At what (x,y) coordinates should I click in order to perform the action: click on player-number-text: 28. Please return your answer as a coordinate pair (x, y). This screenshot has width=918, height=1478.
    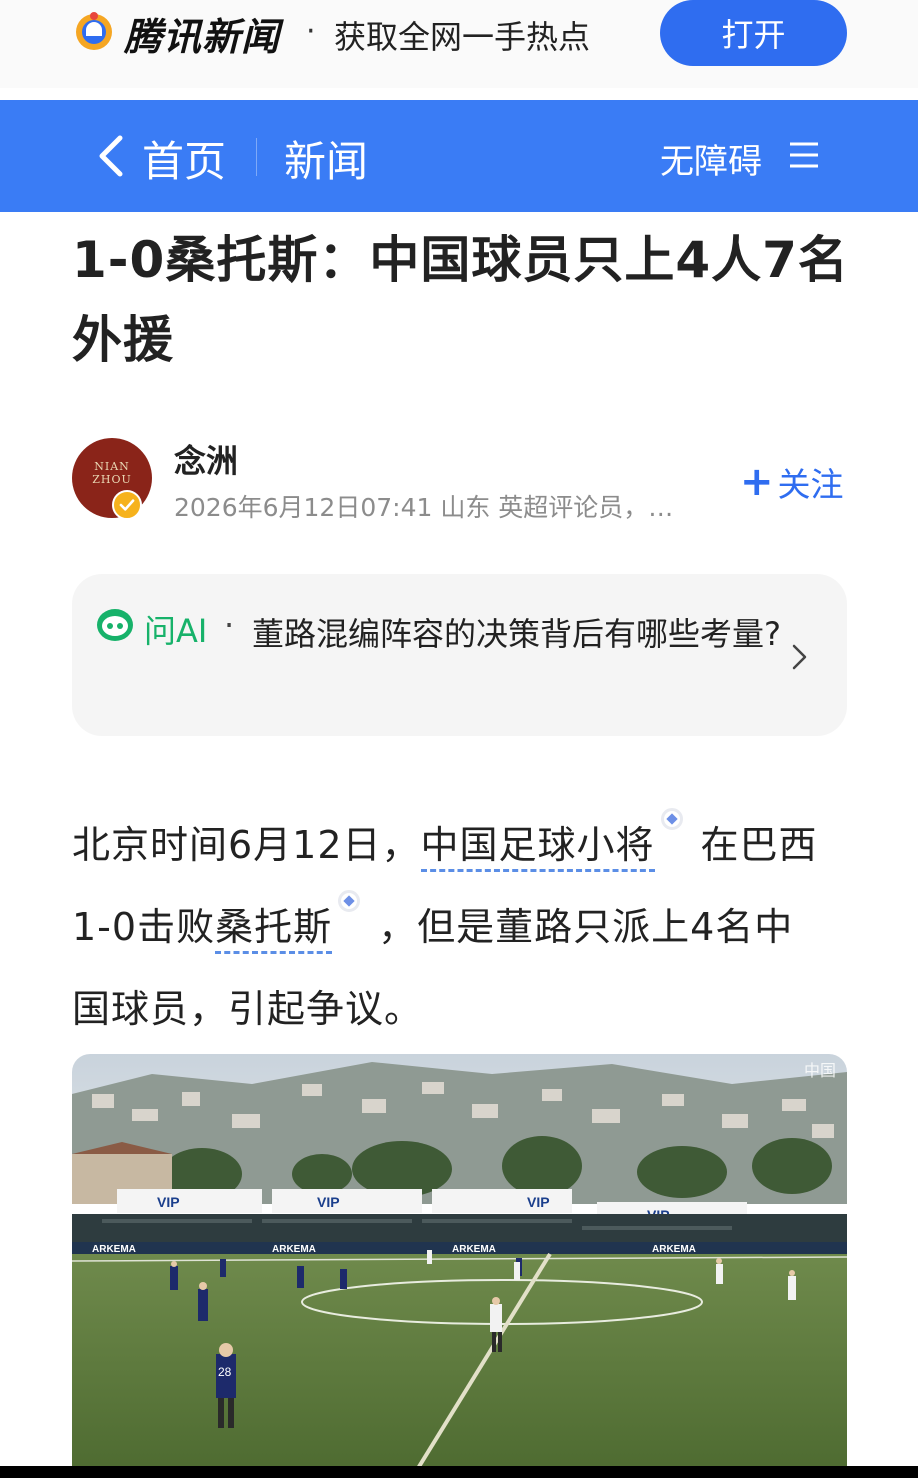
    Looking at the image, I should click on (225, 1372).